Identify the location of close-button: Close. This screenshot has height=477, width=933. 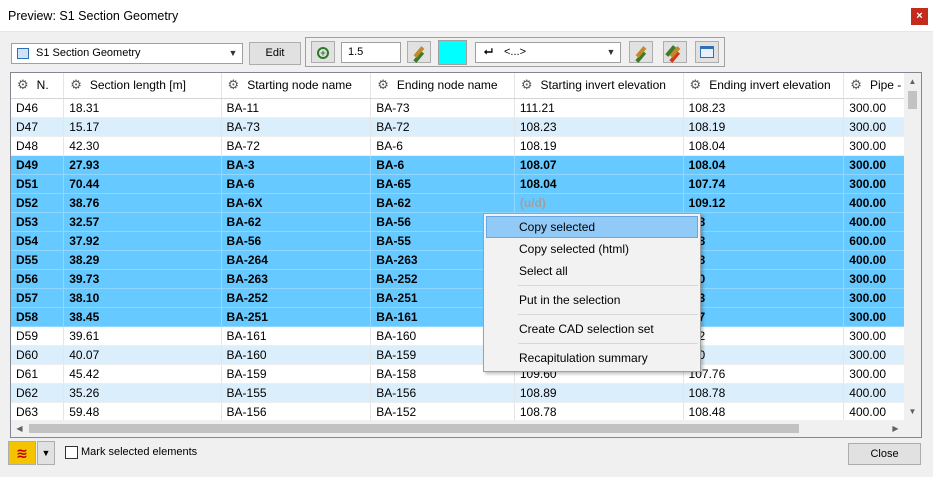
(884, 454).